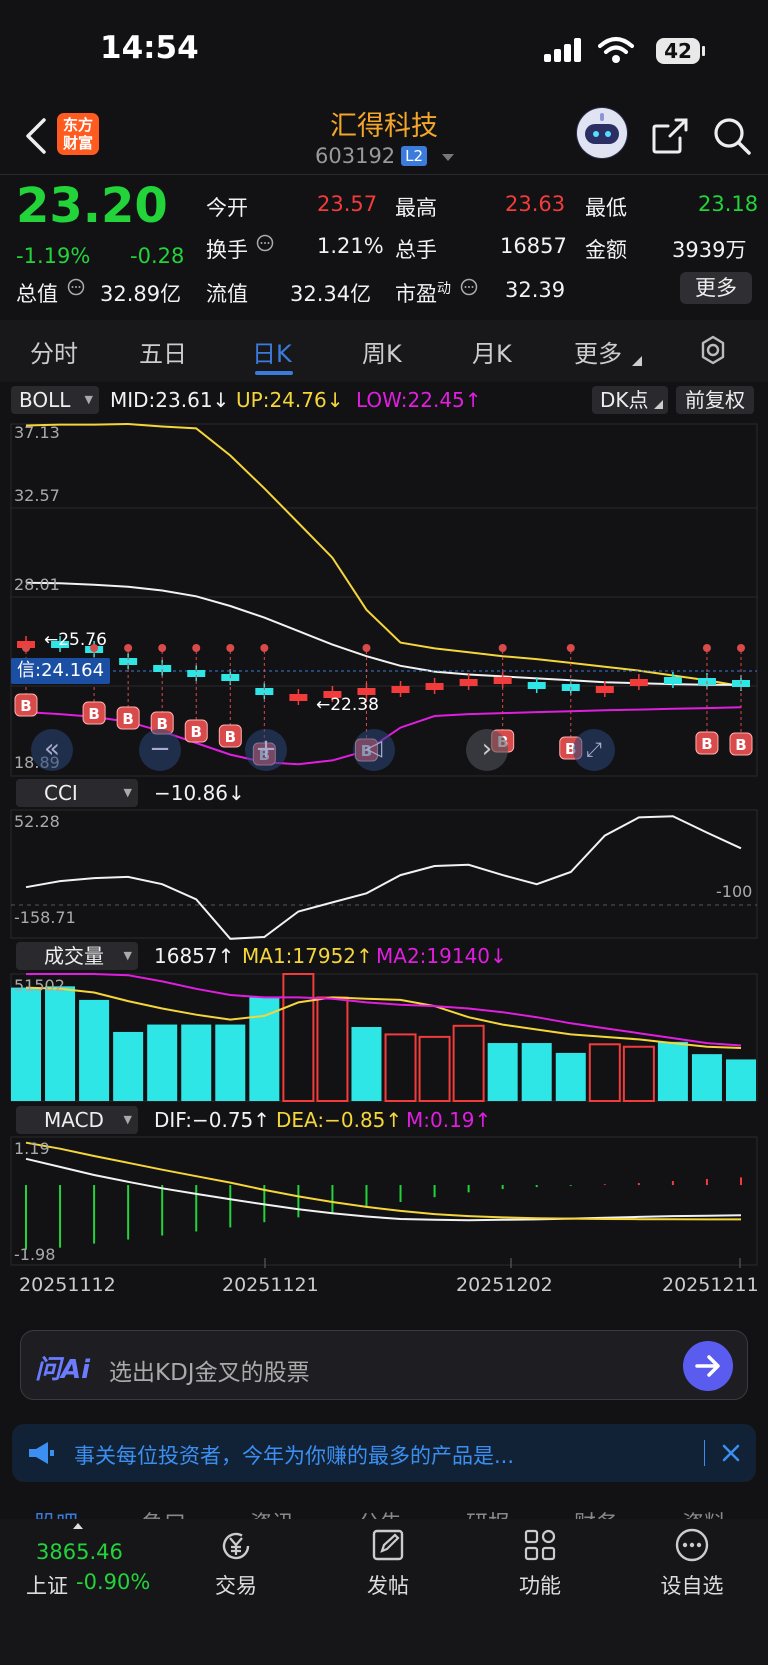  What do you see at coordinates (598, 351) in the screenshot?
I see `tab-more: 更多` at bounding box center [598, 351].